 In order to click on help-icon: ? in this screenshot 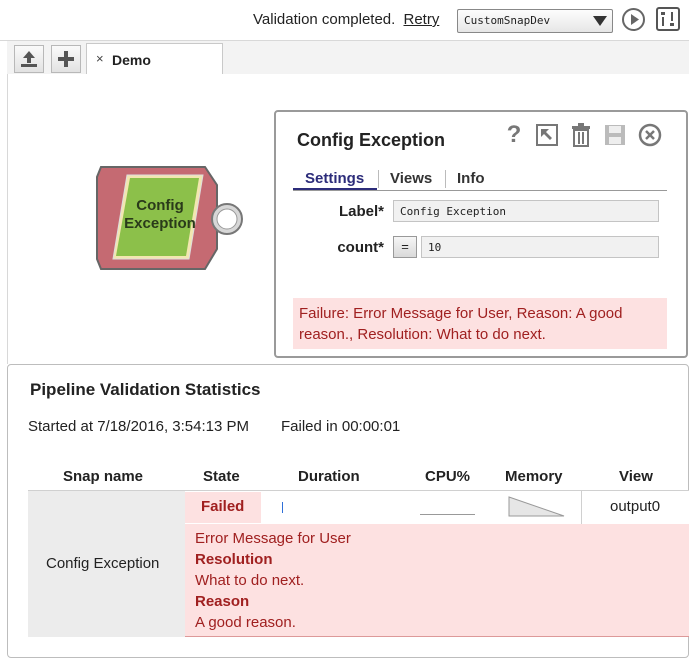, I will do `click(514, 134)`.